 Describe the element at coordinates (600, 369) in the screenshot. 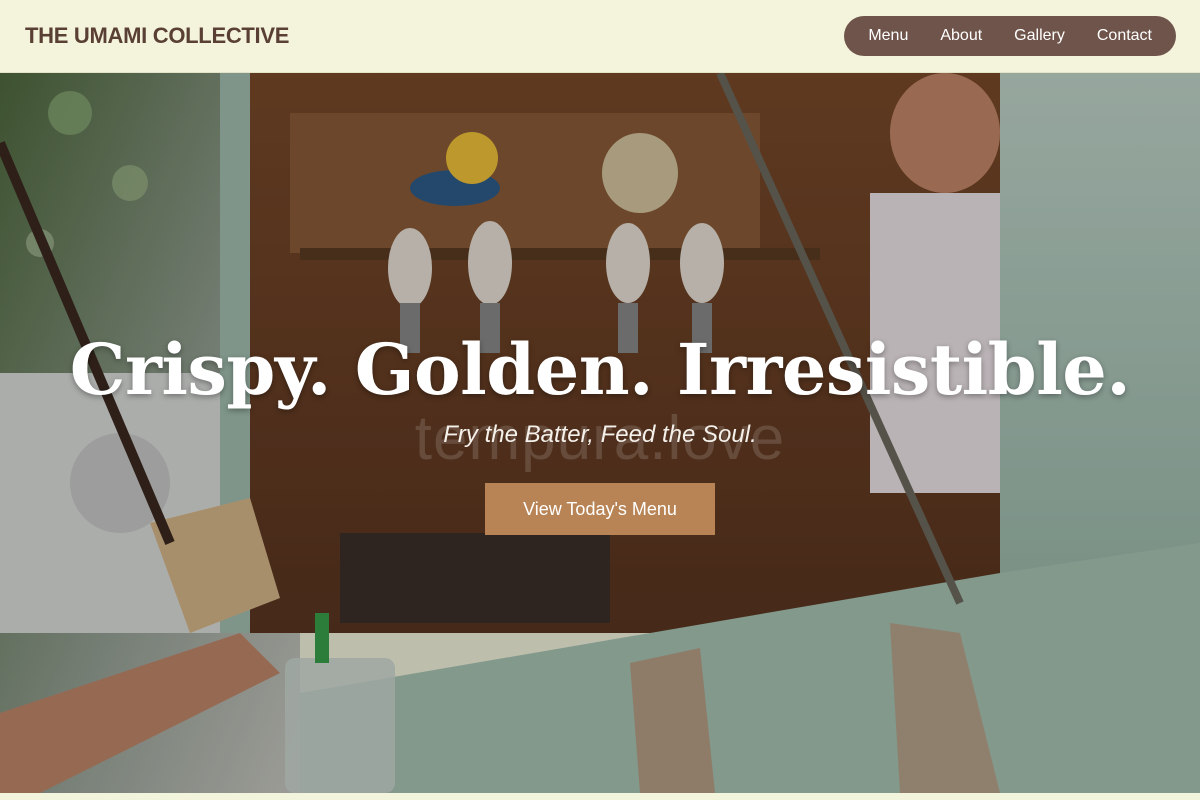

I see `hero-title: Crispy. Golden. Irresistible.` at that location.